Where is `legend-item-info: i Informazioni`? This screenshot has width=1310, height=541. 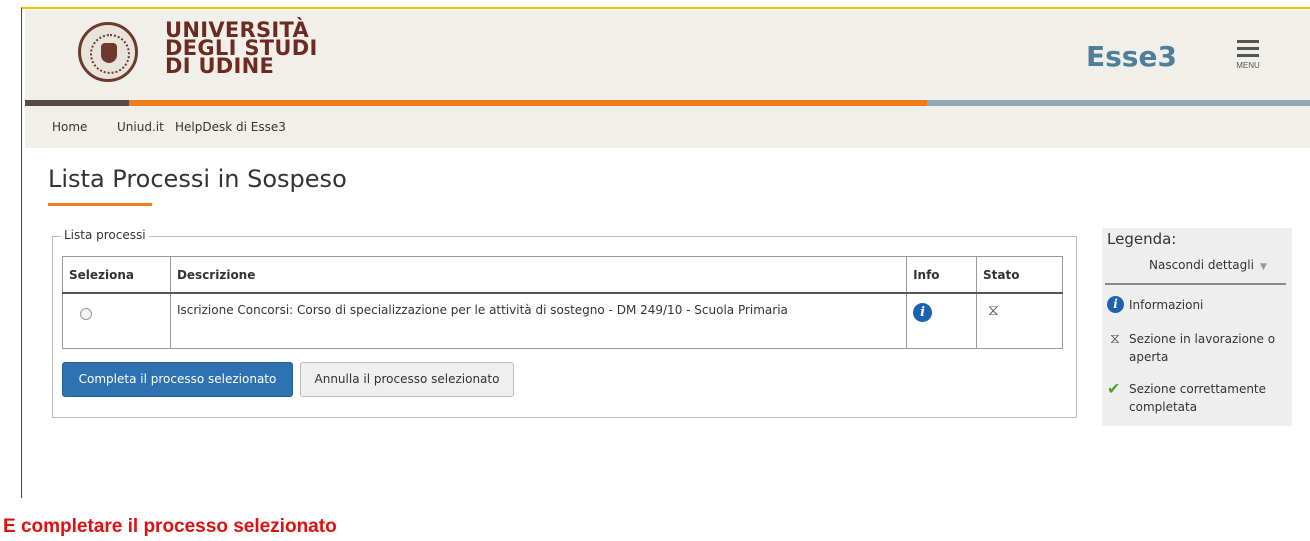
legend-item-info: i Informazioni is located at coordinates (1155, 305).